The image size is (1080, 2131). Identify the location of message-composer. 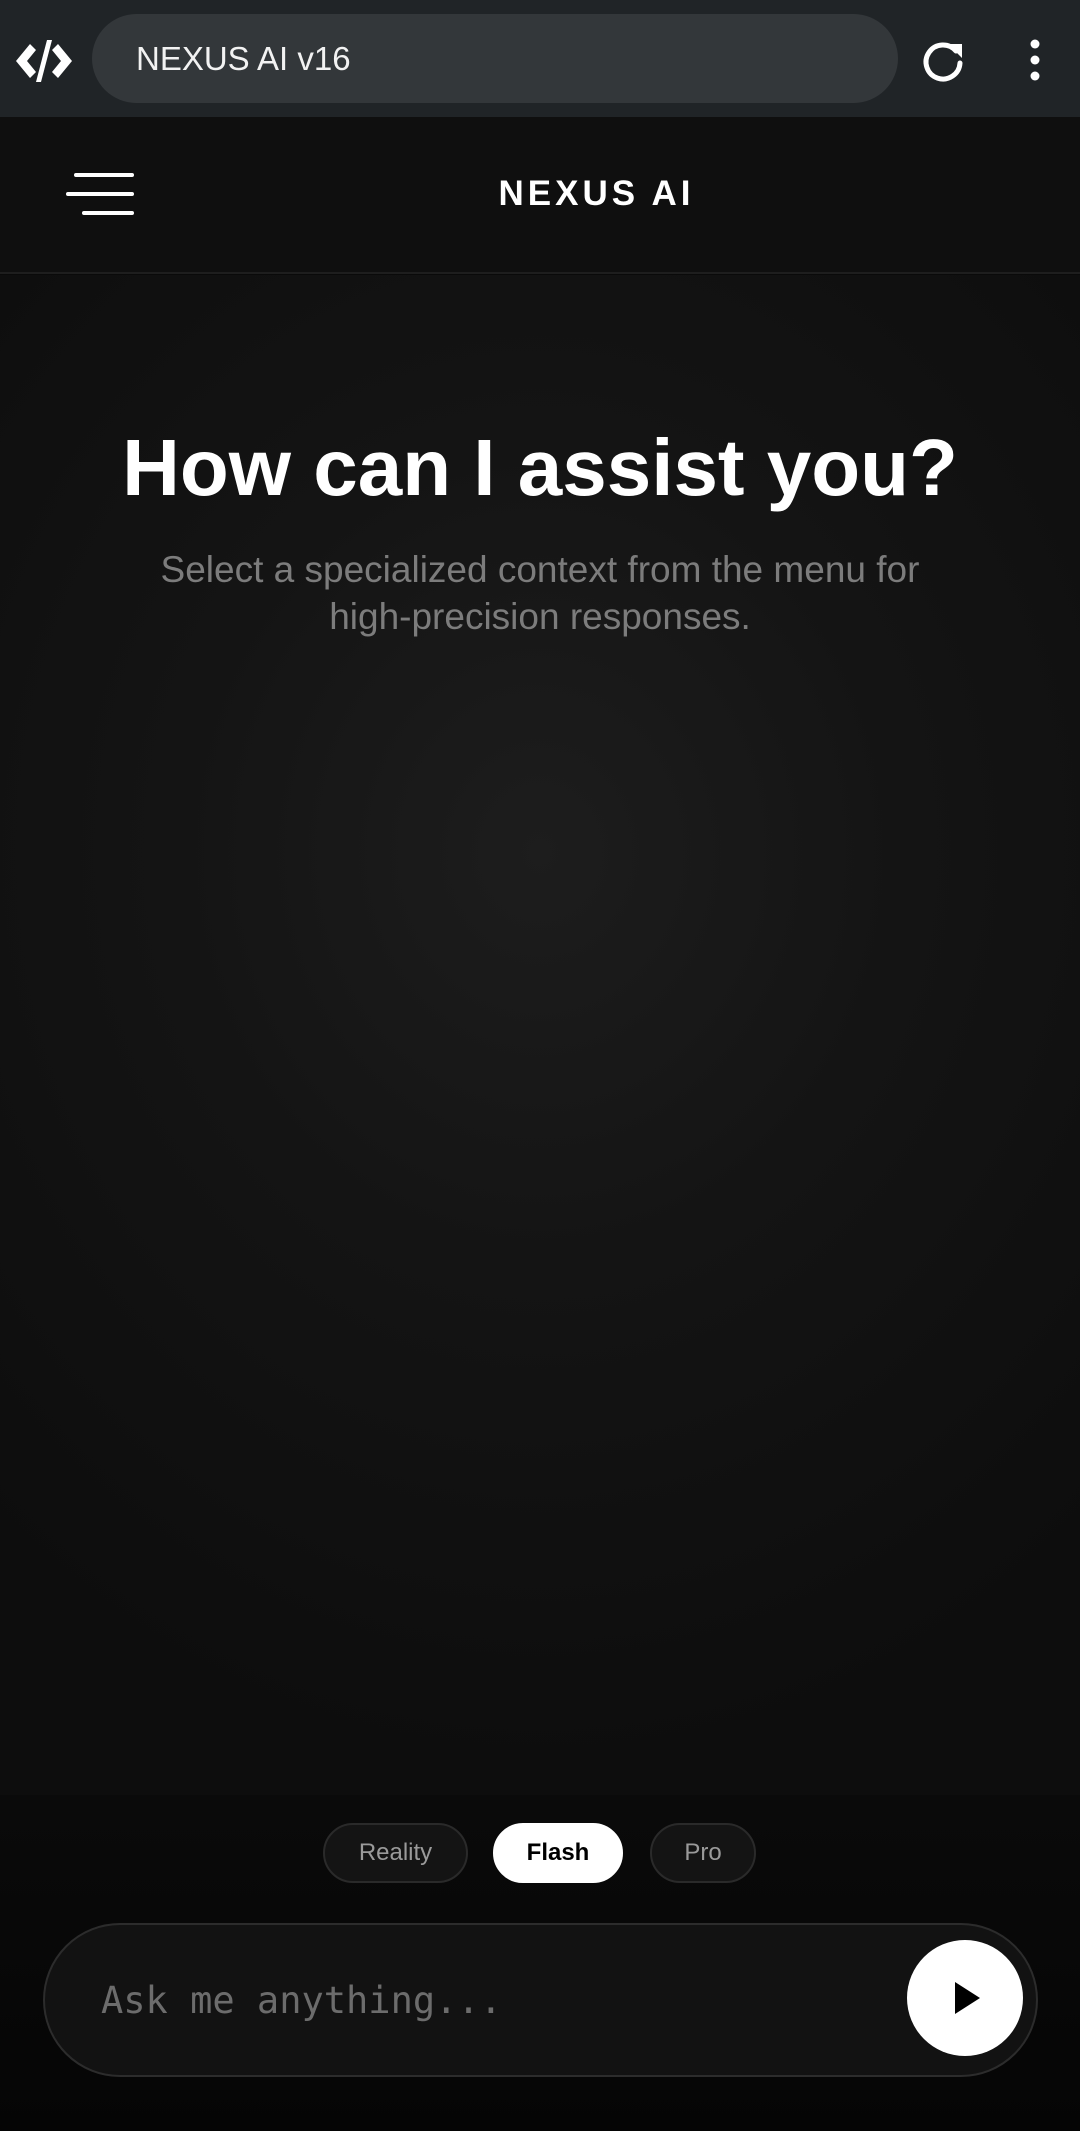
(540, 2000).